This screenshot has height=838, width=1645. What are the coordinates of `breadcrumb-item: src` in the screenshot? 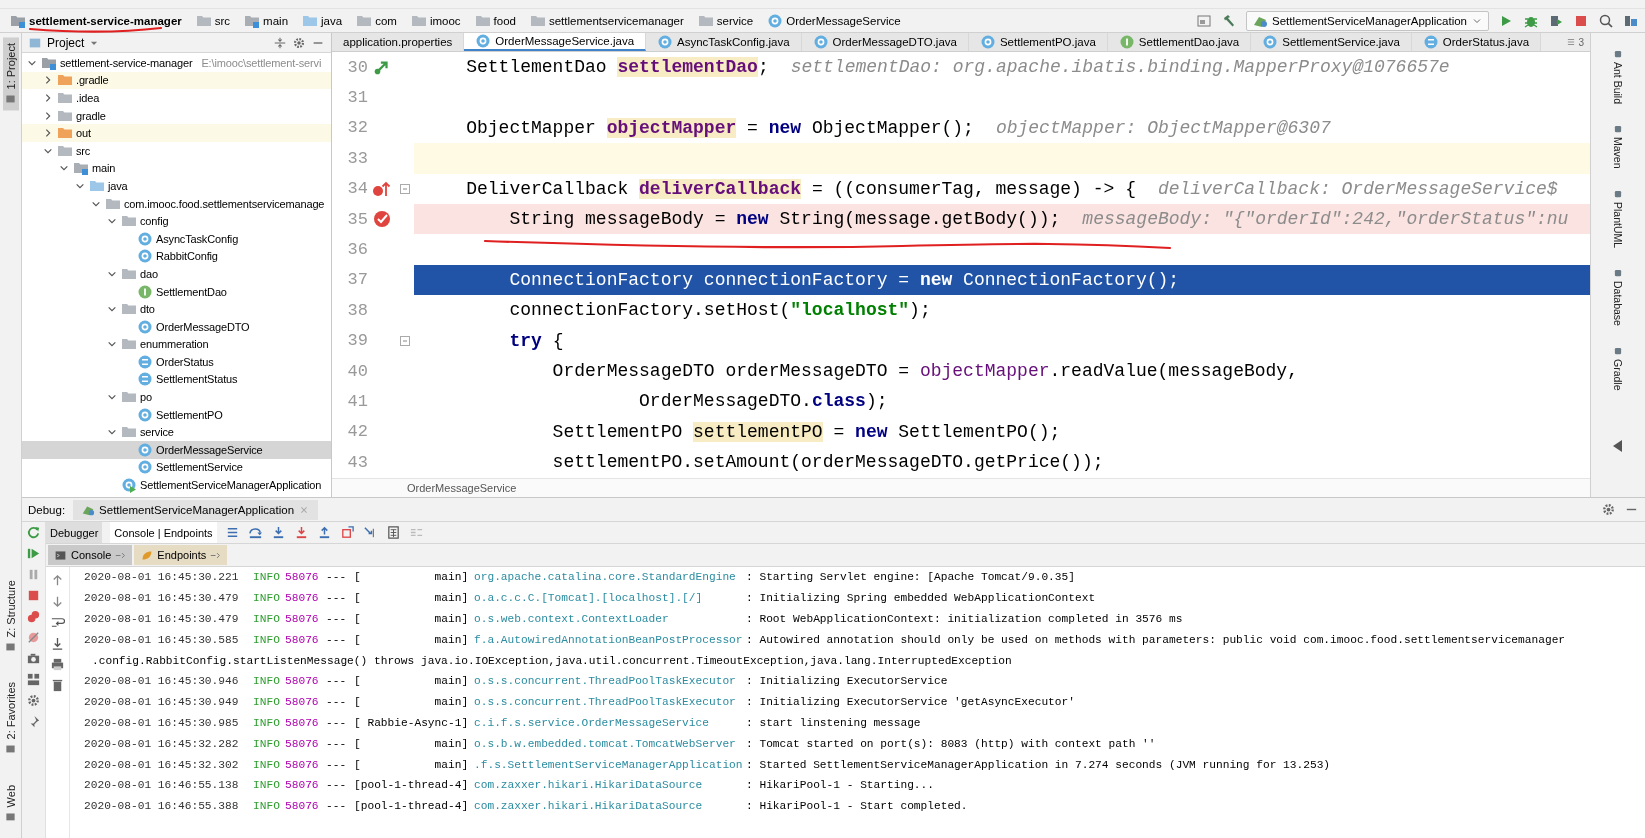 It's located at (213, 20).